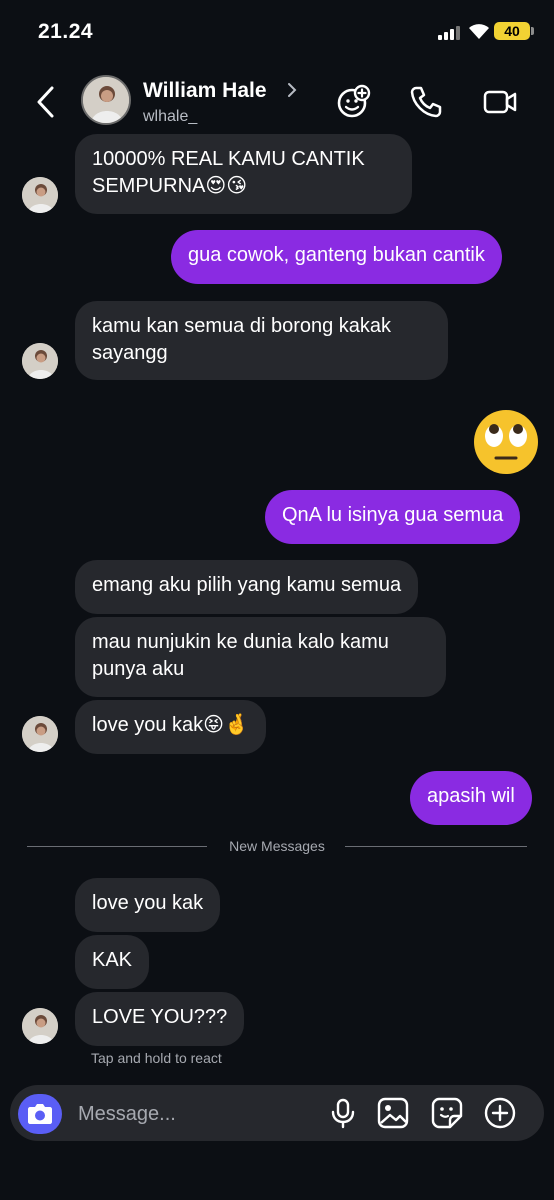 The image size is (554, 1200). I want to click on contact-handle: wlhale_, so click(170, 117).